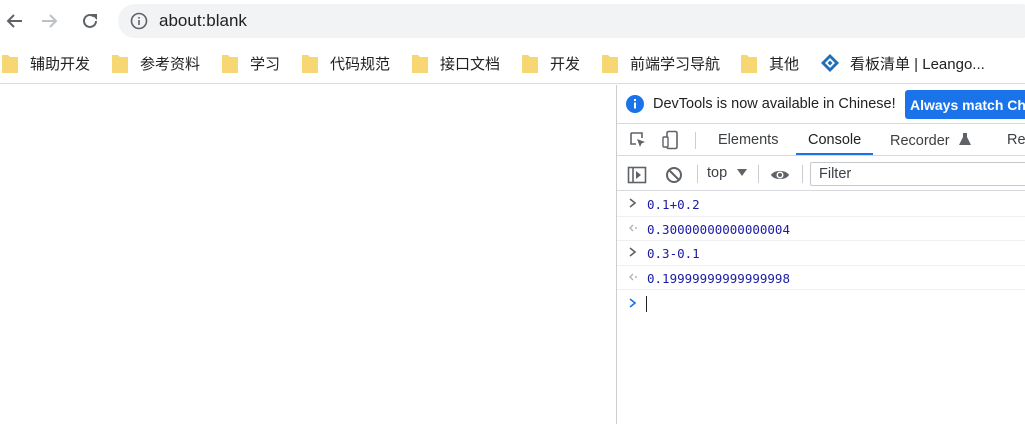  I want to click on inspect-element-icon, so click(638, 140).